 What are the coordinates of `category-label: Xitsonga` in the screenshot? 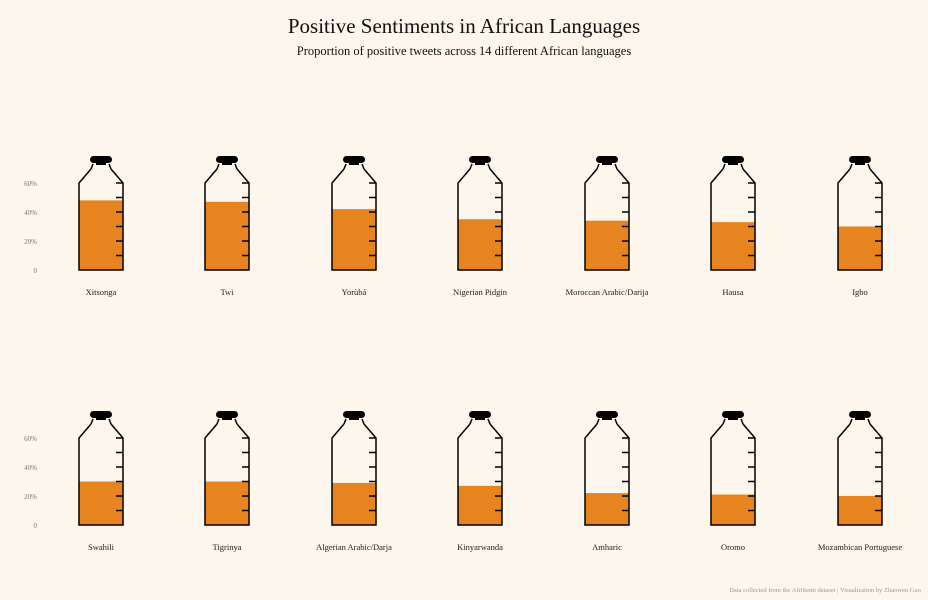 It's located at (101, 292).